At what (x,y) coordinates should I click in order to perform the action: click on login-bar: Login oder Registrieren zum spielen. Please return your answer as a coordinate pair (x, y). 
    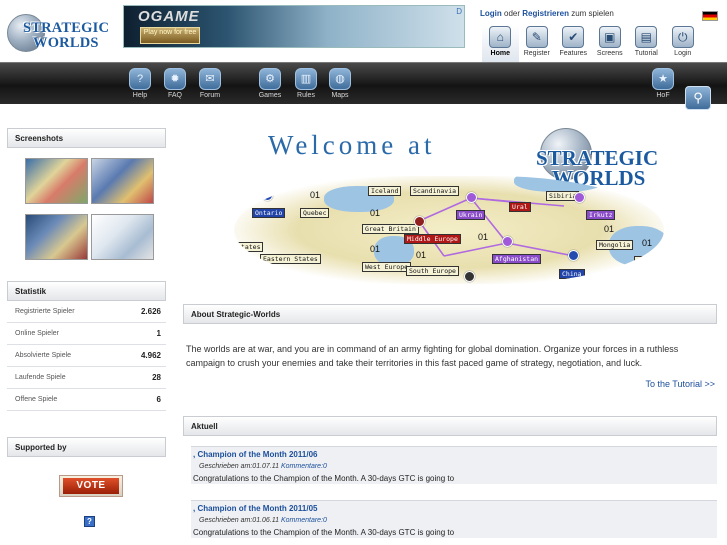
    Looking at the image, I should click on (602, 17).